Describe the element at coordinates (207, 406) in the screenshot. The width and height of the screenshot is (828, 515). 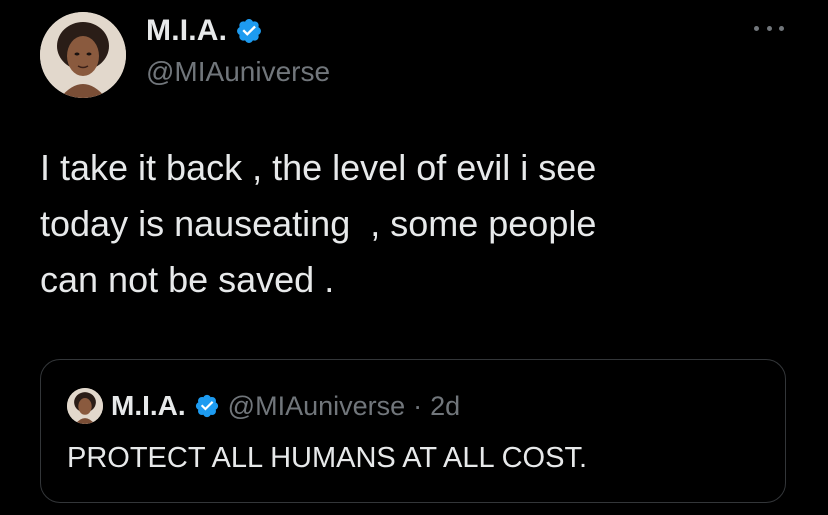
I see `quote-verified-badge-icon` at that location.